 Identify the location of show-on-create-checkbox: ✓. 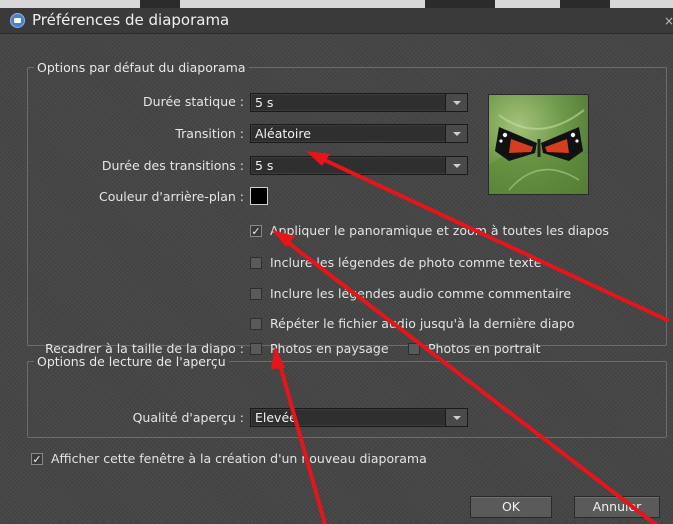
(37, 459).